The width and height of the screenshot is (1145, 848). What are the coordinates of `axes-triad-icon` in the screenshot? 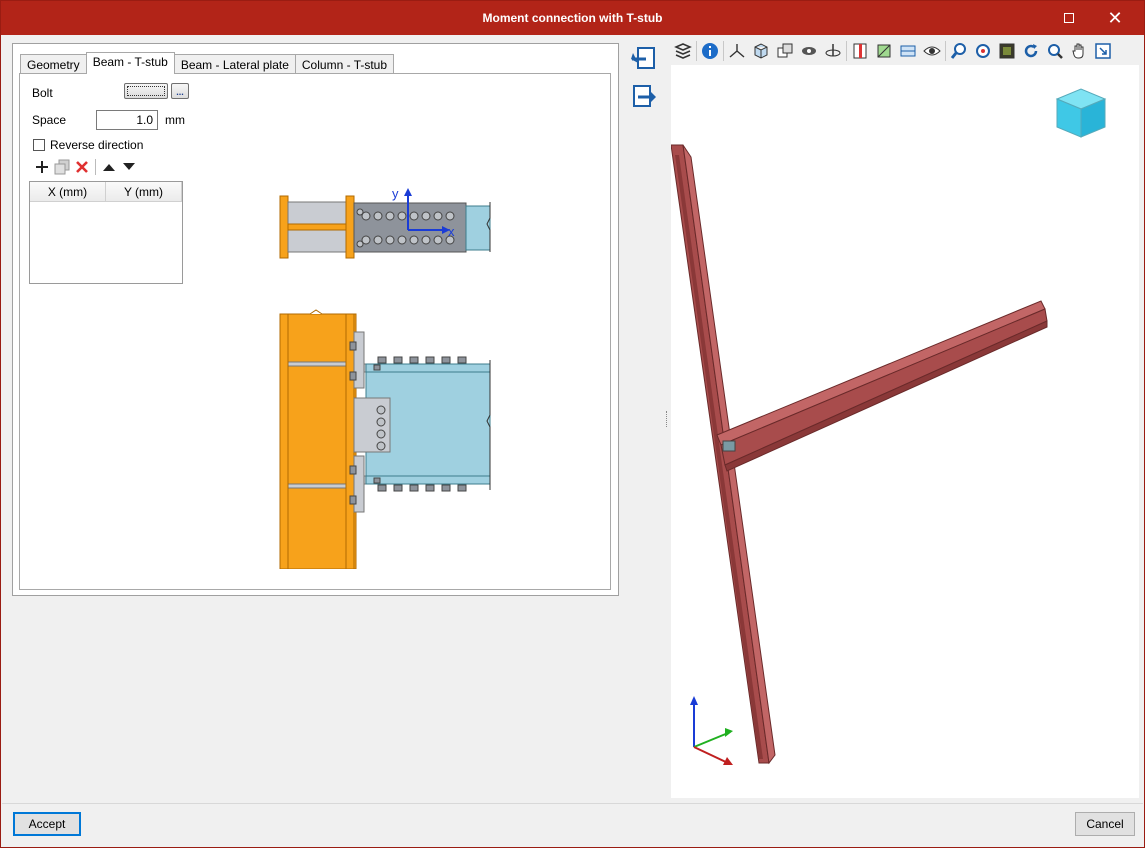 It's located at (711, 730).